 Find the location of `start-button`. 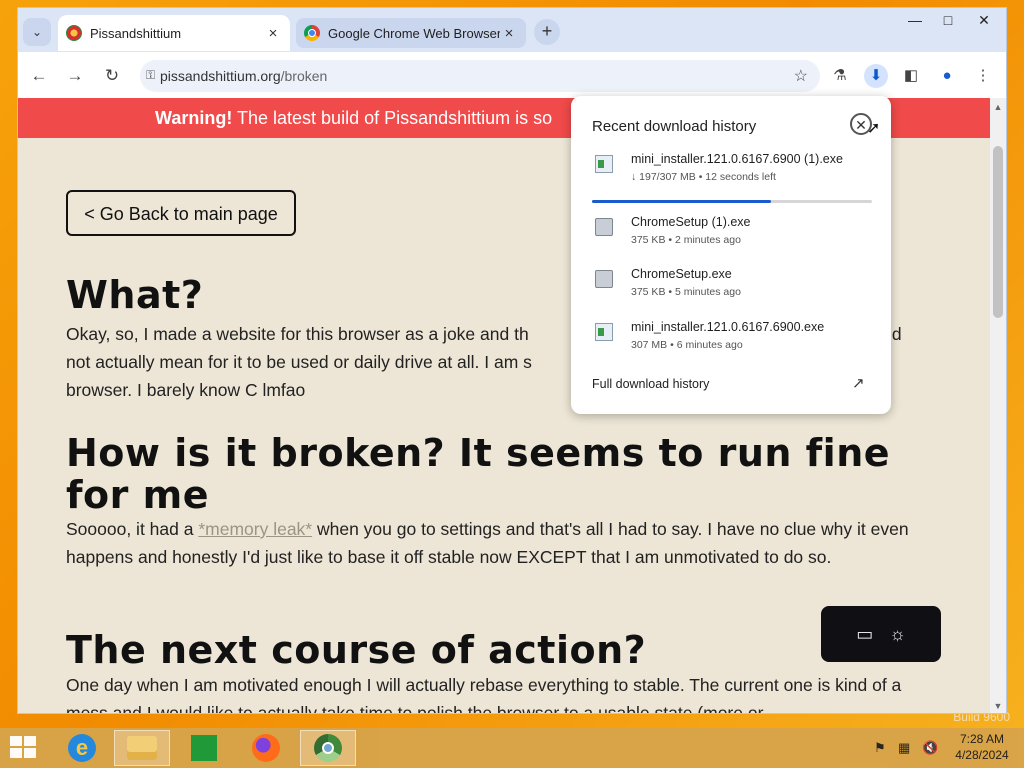

start-button is located at coordinates (24, 748).